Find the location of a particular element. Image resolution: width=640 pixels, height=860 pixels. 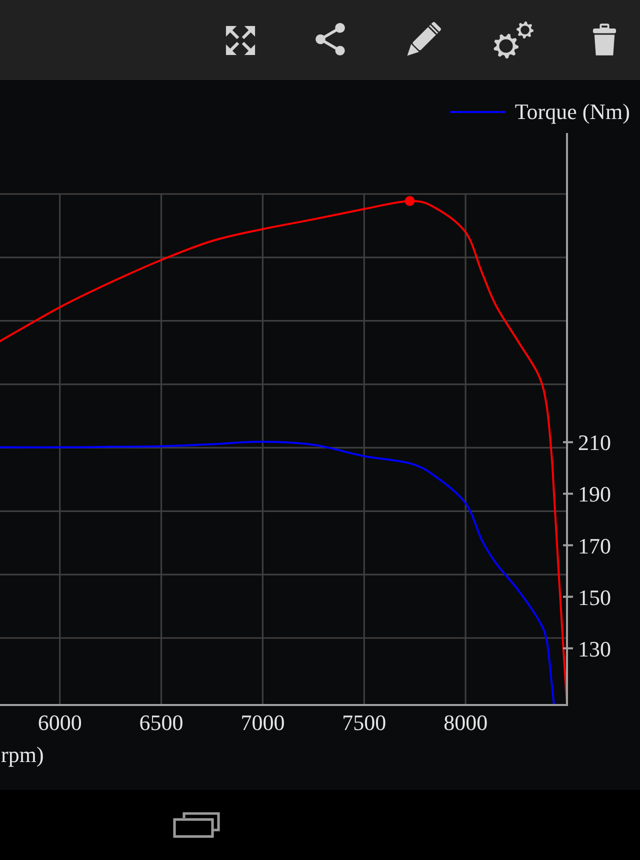

y-tick-label: 150 is located at coordinates (594, 597).